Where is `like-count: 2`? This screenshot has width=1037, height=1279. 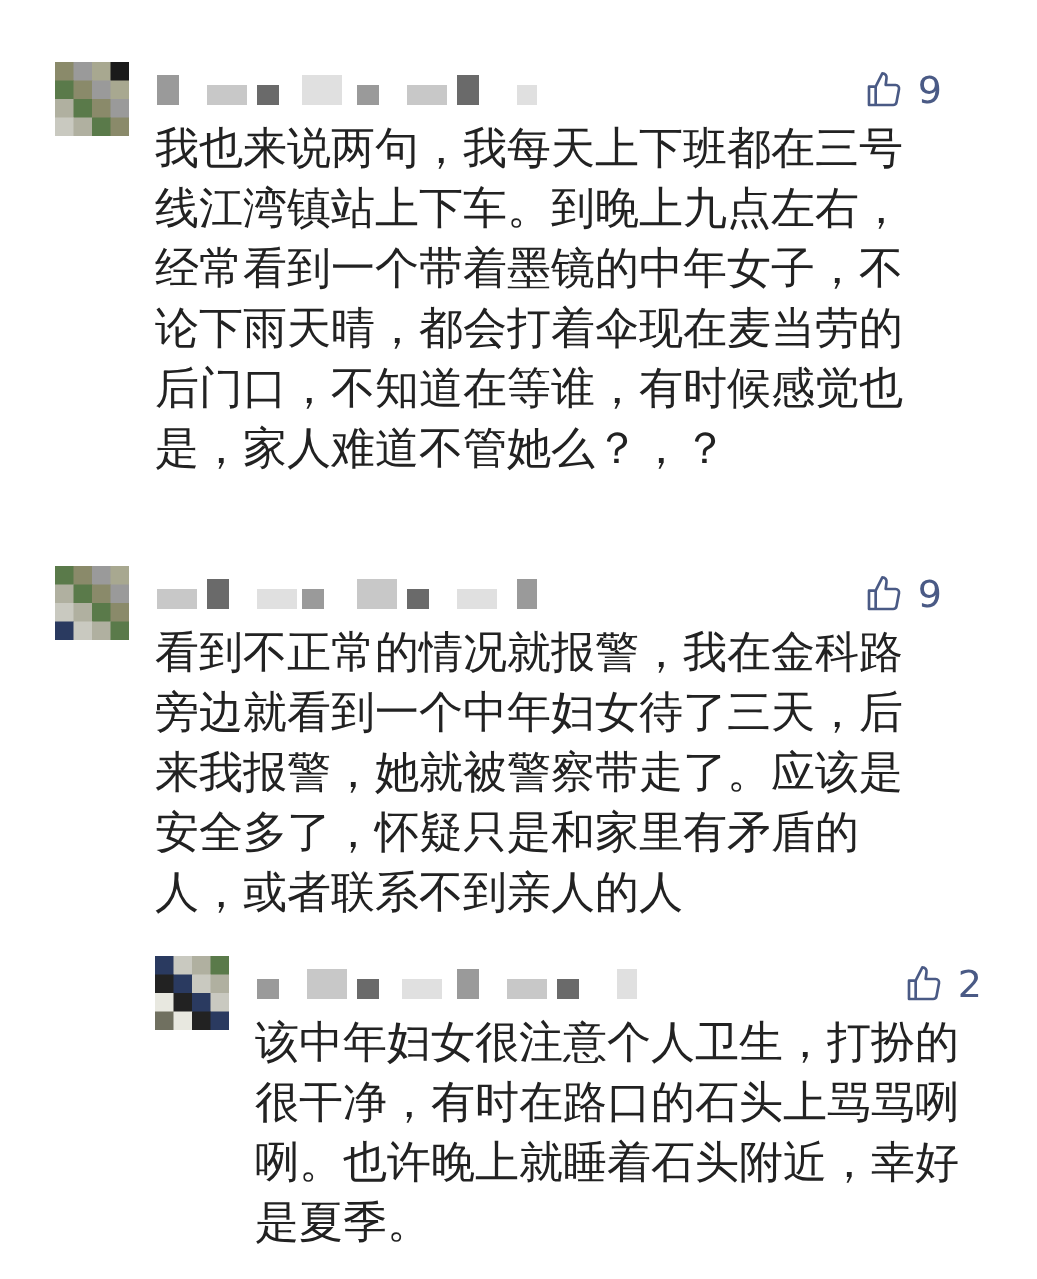
like-count: 2 is located at coordinates (969, 984).